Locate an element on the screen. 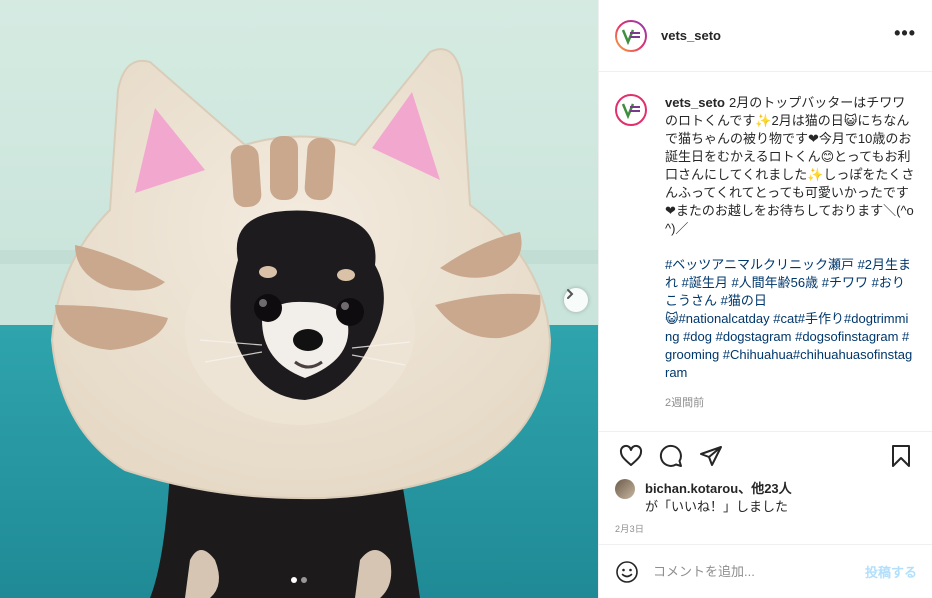 The width and height of the screenshot is (932, 598). comment-input is located at coordinates (759, 571).